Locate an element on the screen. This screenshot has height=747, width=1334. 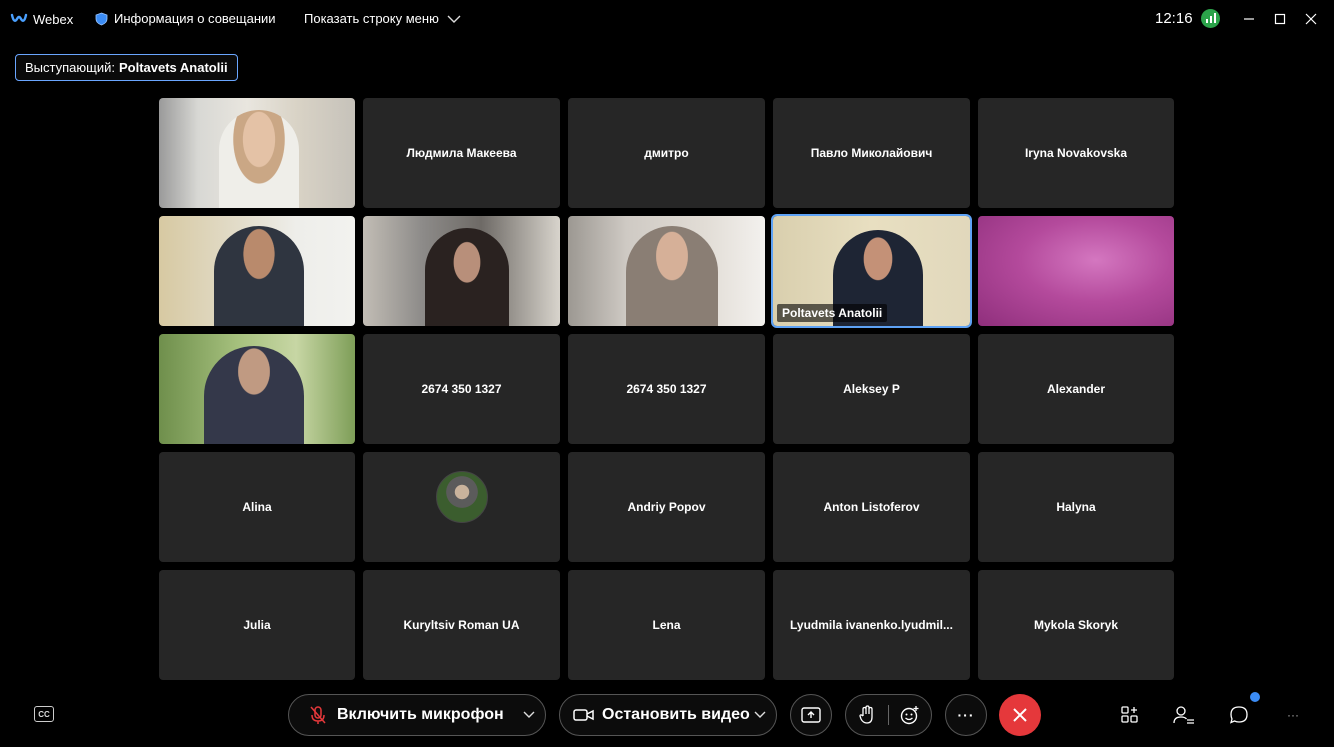
chat-notification-badge is located at coordinates (1255, 697).